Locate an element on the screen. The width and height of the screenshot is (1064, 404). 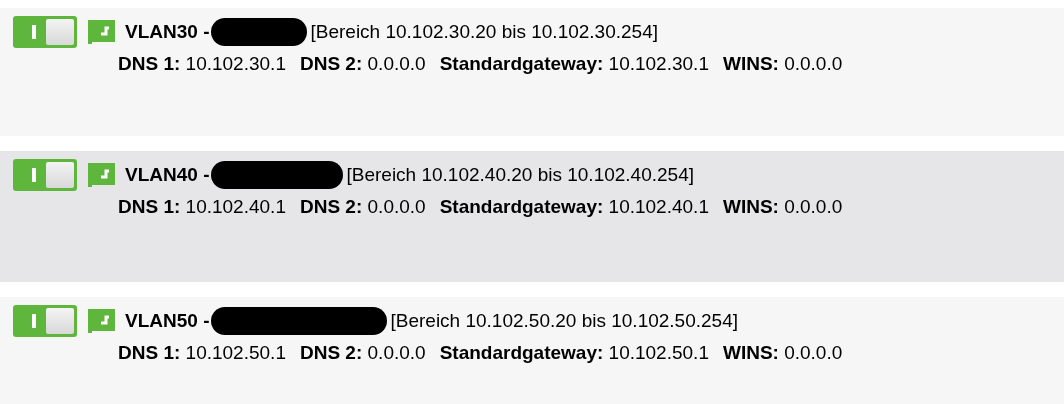
address-range: [Bereich 10.102.40.20 bis 10.102.40.254] is located at coordinates (520, 174).